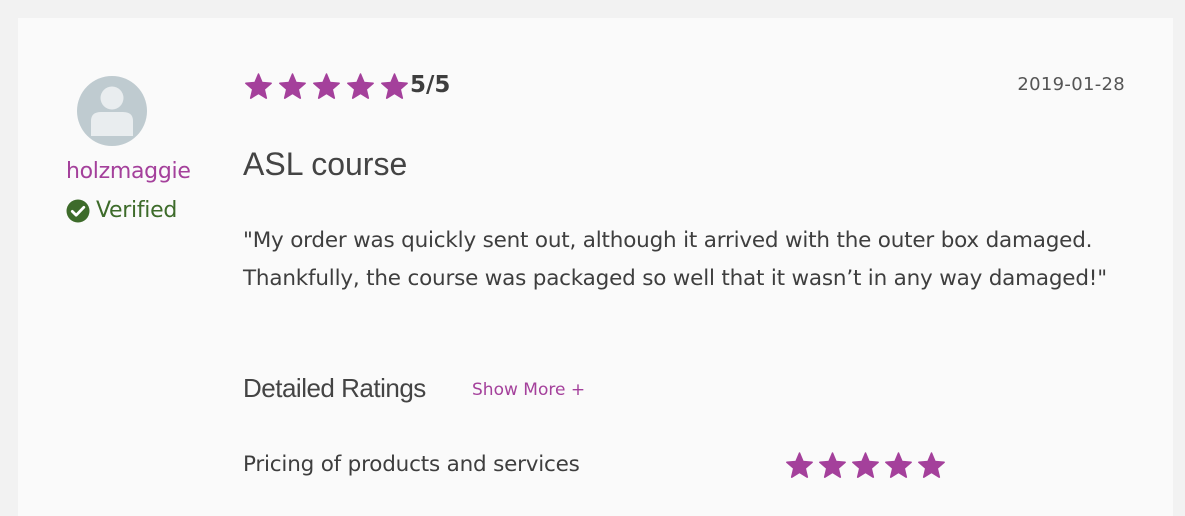  What do you see at coordinates (325, 164) in the screenshot?
I see `review-title: ASL course` at bounding box center [325, 164].